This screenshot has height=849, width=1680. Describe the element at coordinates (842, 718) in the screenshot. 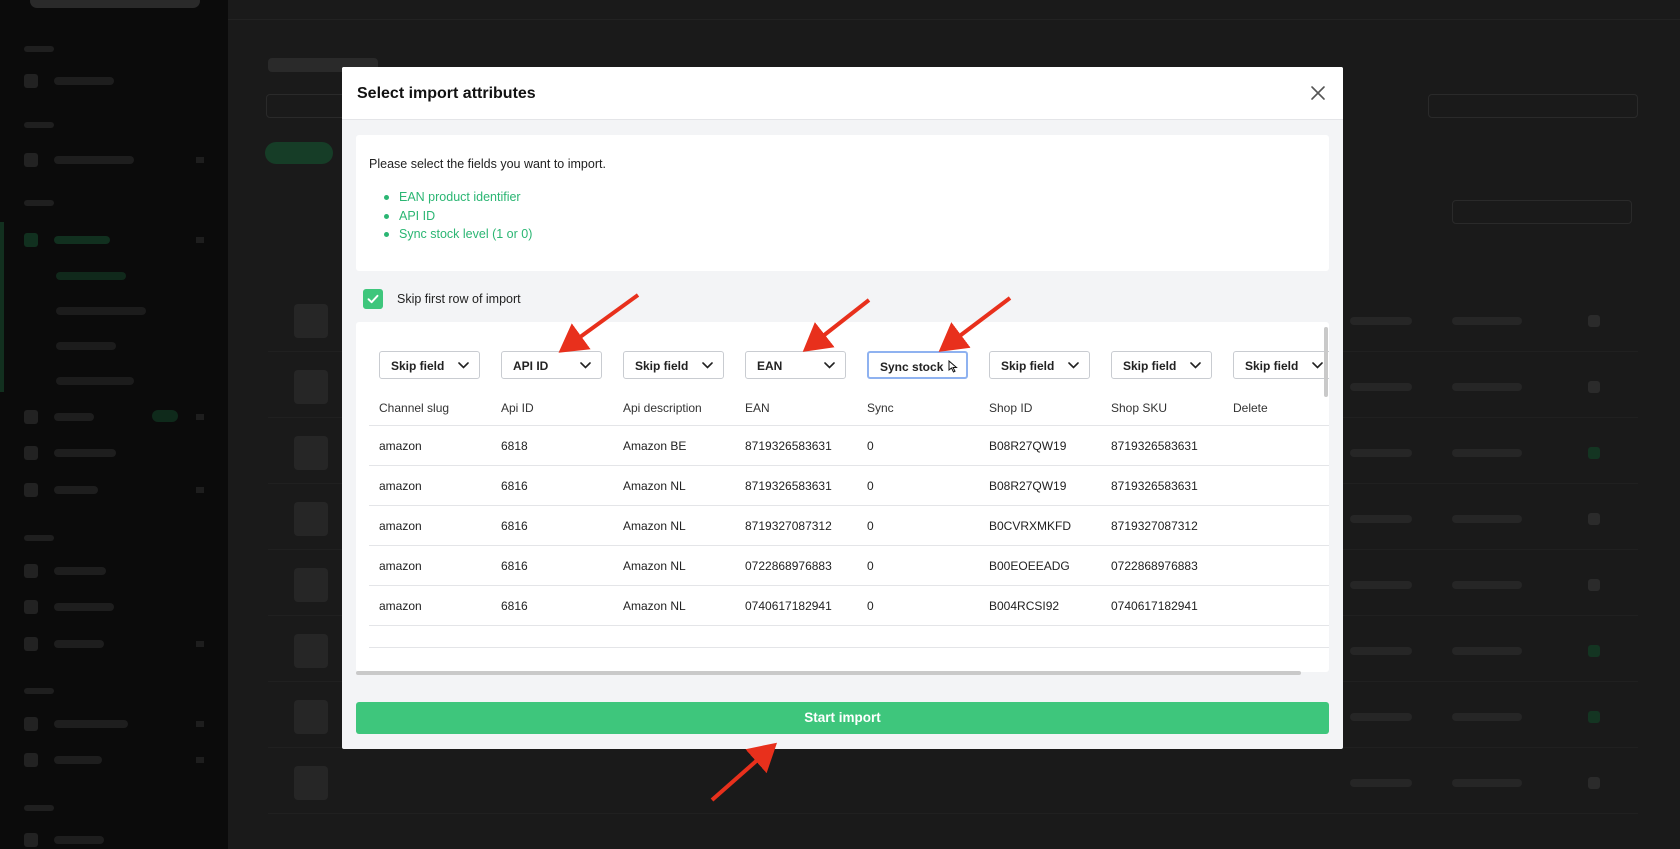

I see `start-import-button: Start import` at that location.